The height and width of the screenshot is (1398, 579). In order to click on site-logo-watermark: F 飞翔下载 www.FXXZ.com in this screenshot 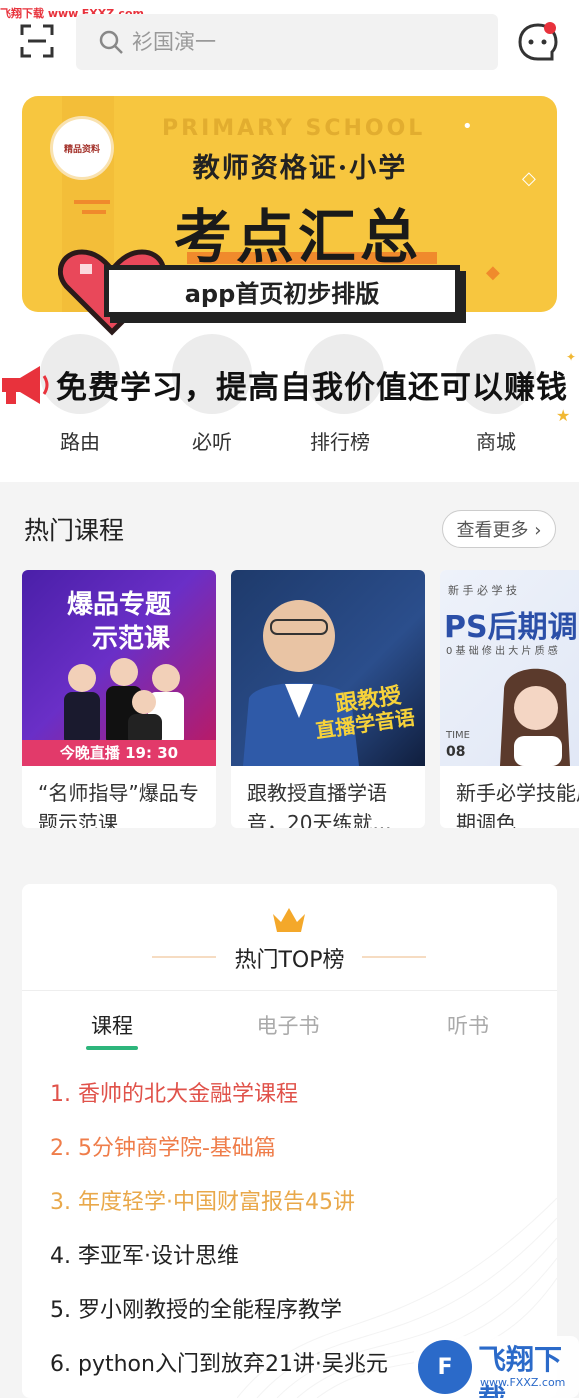, I will do `click(496, 1367)`.